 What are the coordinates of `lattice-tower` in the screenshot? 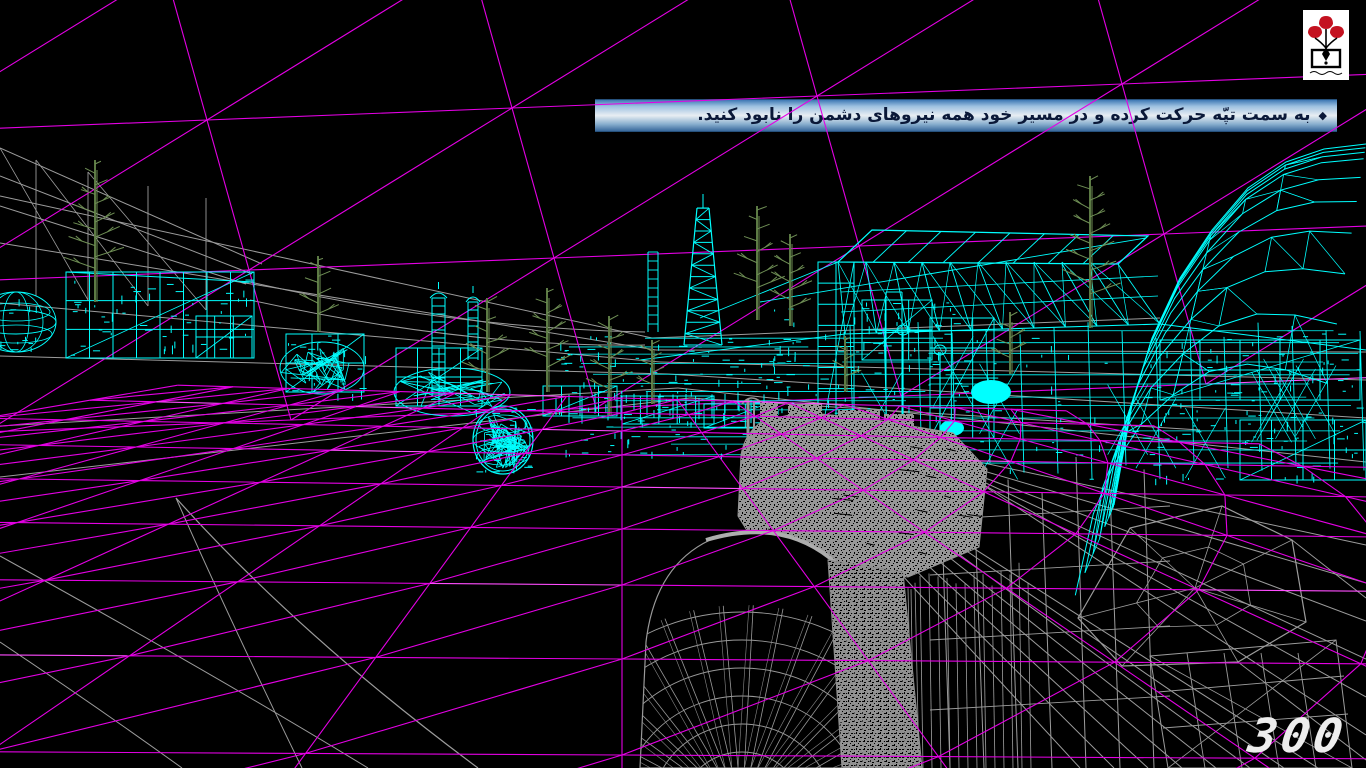 It's located at (685, 270).